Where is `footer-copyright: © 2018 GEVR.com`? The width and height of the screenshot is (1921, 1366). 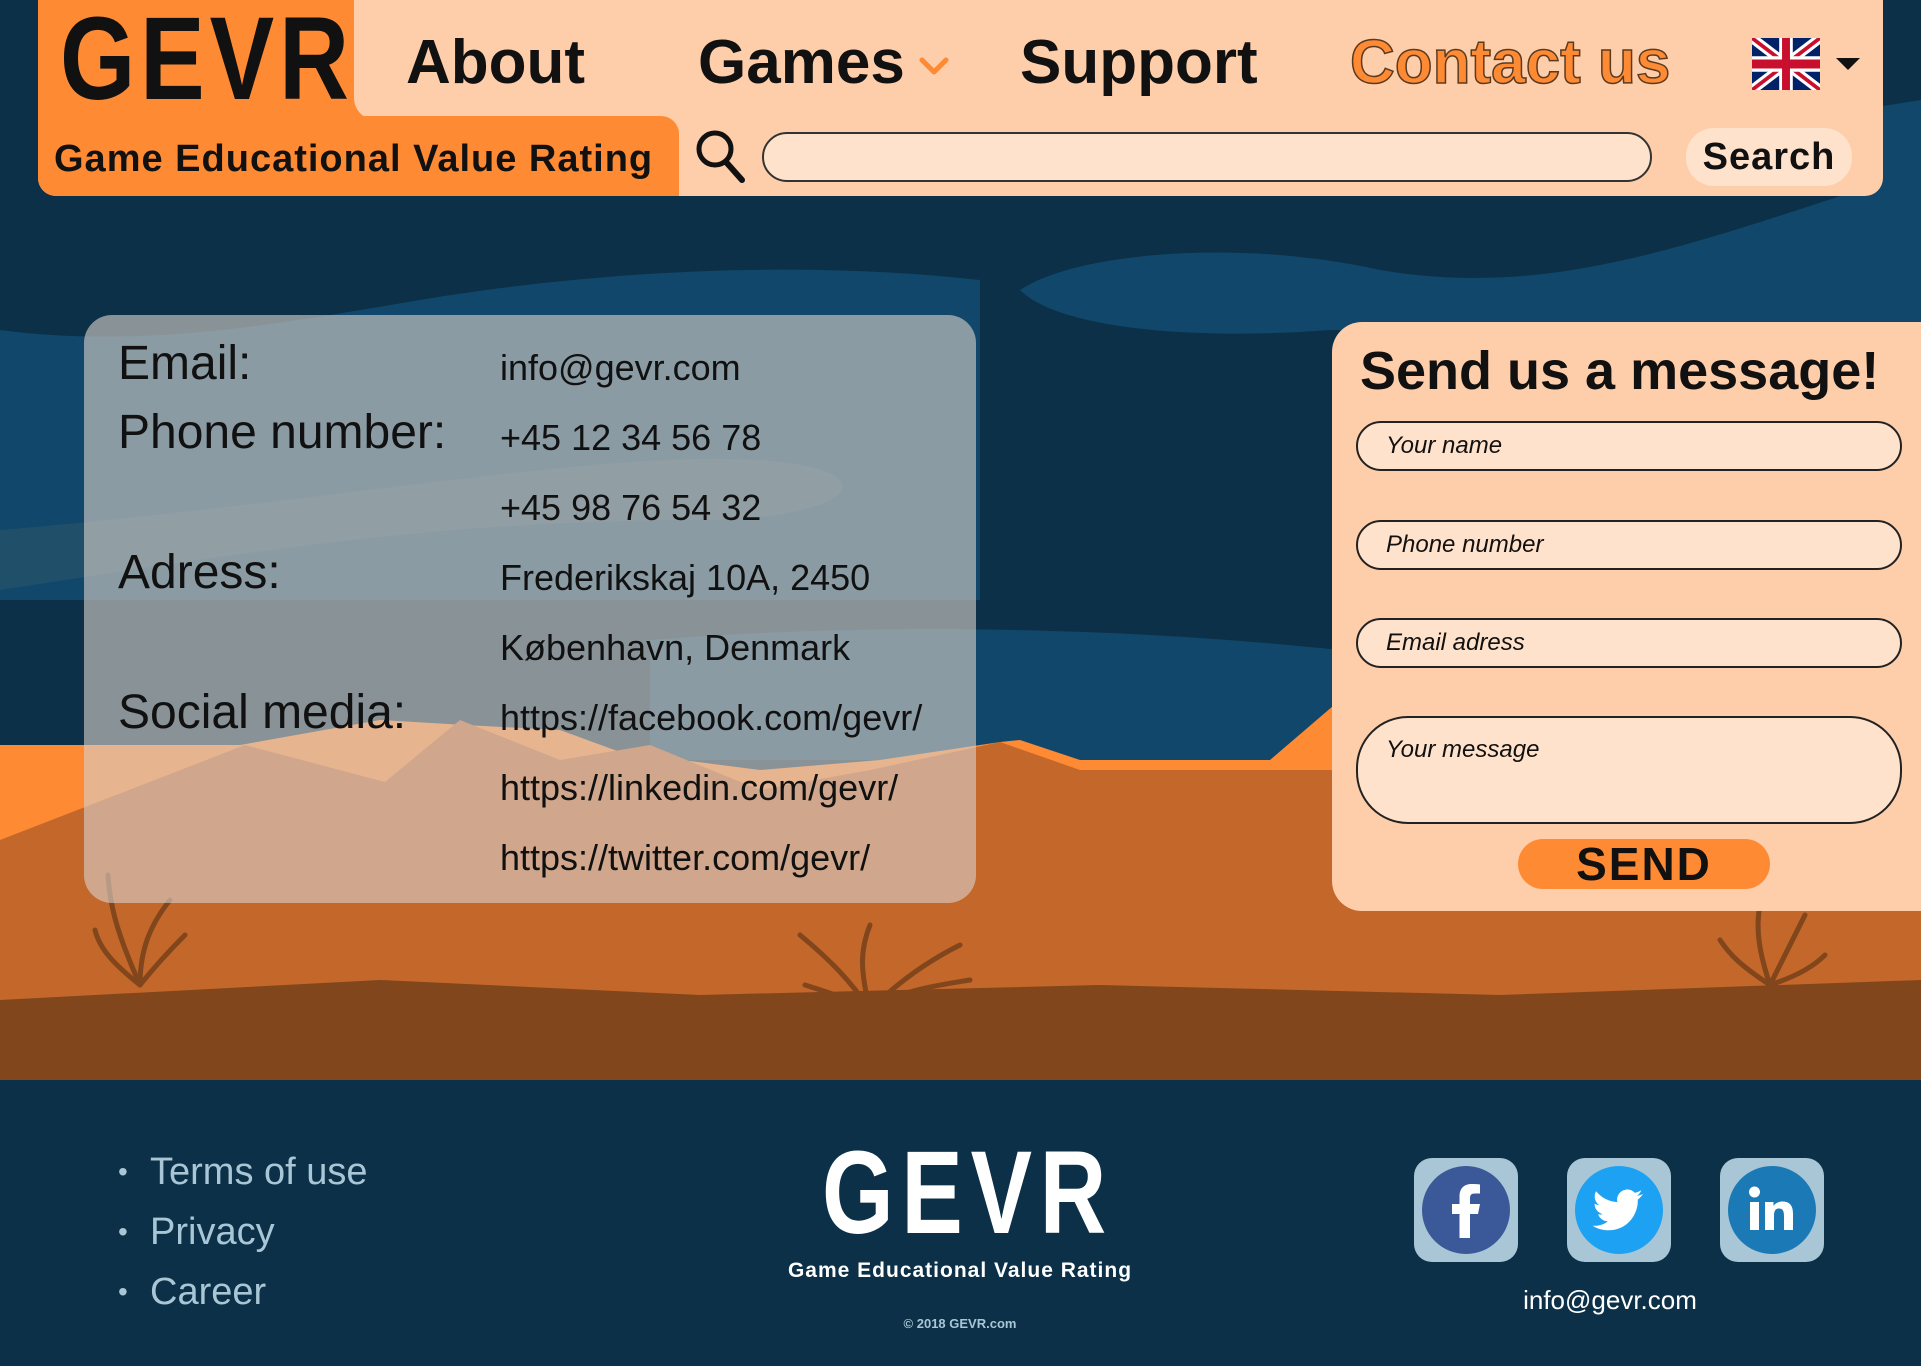
footer-copyright: © 2018 GEVR.com is located at coordinates (960, 1323).